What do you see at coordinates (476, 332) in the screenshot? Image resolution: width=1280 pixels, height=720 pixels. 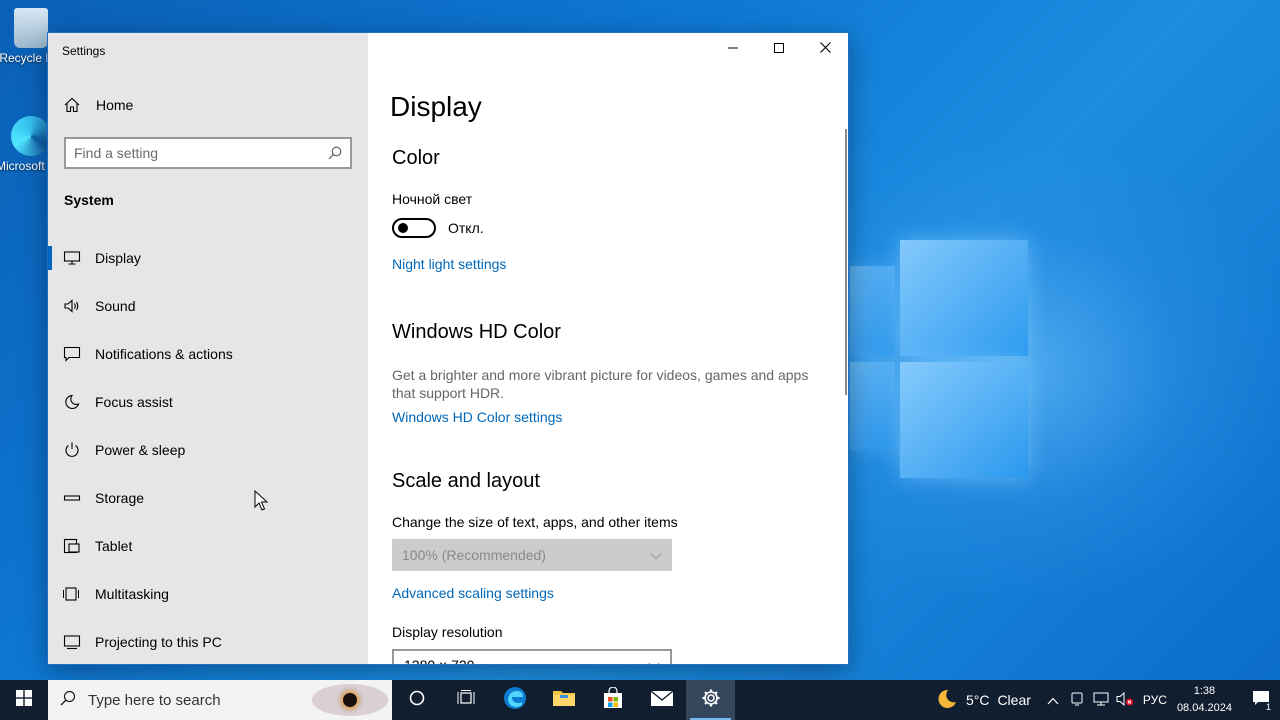 I see `hd-color-heading: Windows HD Color` at bounding box center [476, 332].